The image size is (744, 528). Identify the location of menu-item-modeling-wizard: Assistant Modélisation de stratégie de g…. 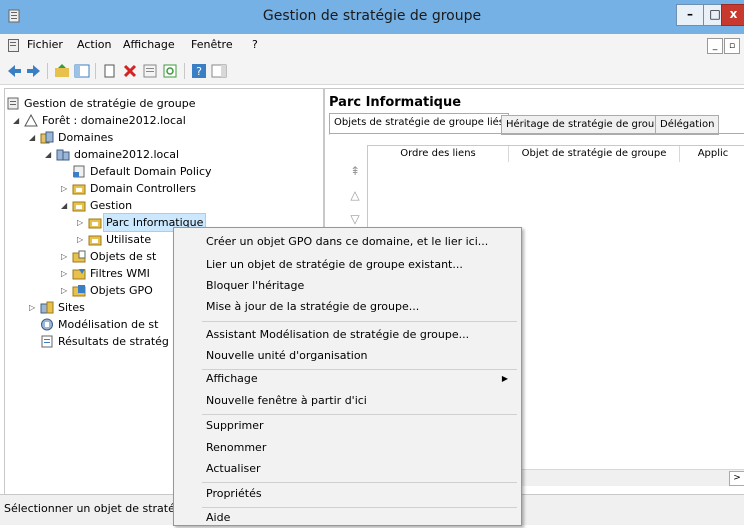
(337, 335).